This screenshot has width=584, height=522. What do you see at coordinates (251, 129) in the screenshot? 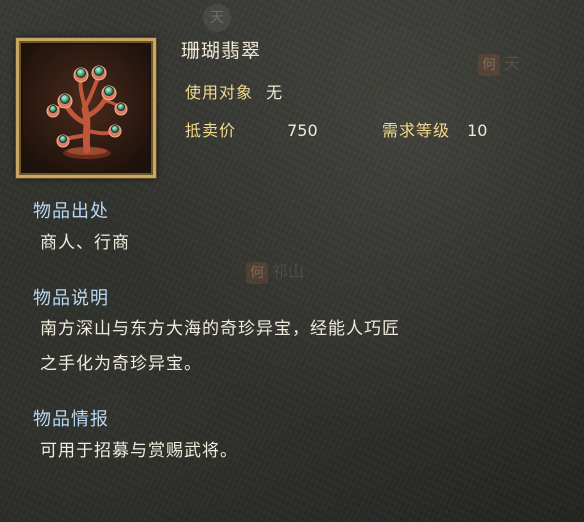
I see `price-row: 抵卖价 750` at bounding box center [251, 129].